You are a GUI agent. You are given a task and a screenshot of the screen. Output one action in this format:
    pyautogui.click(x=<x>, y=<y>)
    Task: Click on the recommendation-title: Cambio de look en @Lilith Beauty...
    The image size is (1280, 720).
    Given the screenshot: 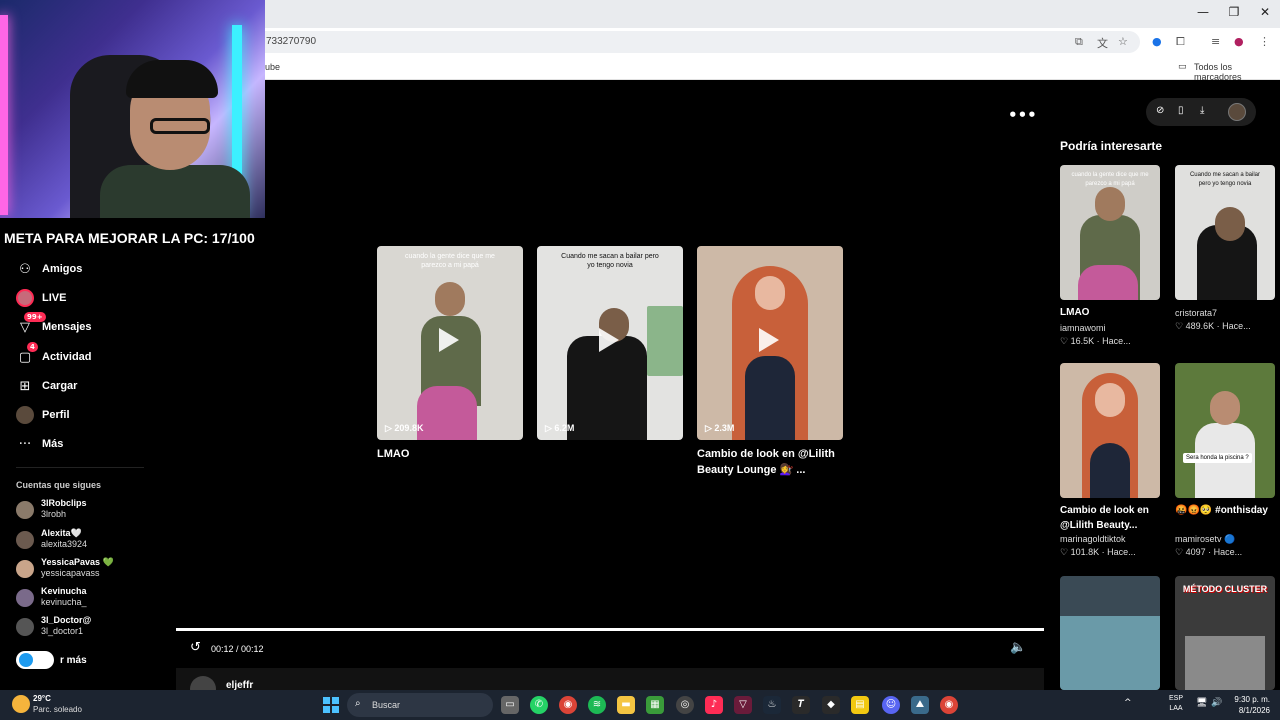 What is the action you would take?
    pyautogui.click(x=1112, y=518)
    